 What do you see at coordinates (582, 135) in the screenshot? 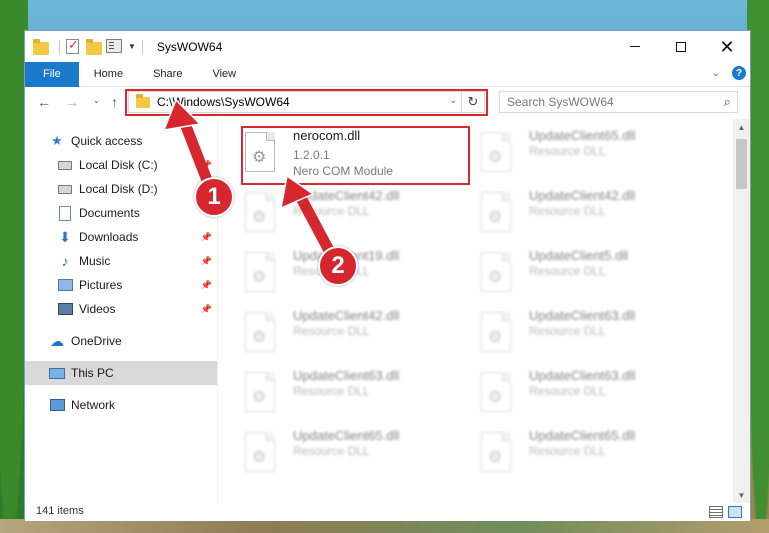
I see `file-name: UpdateClient65.dll` at bounding box center [582, 135].